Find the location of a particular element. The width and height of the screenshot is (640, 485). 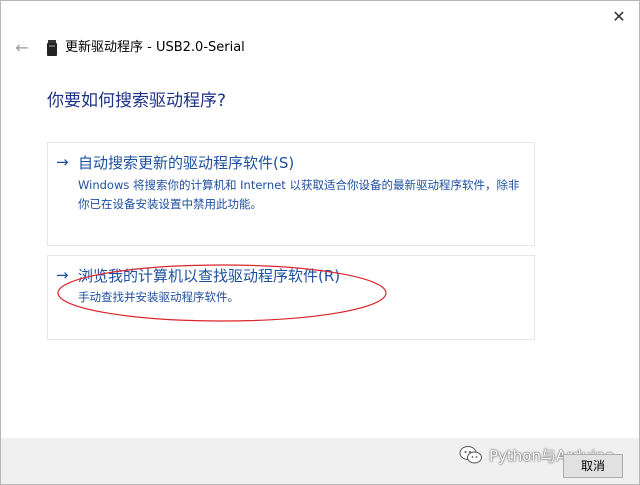

back-arrow-icon: ← is located at coordinates (22, 47).